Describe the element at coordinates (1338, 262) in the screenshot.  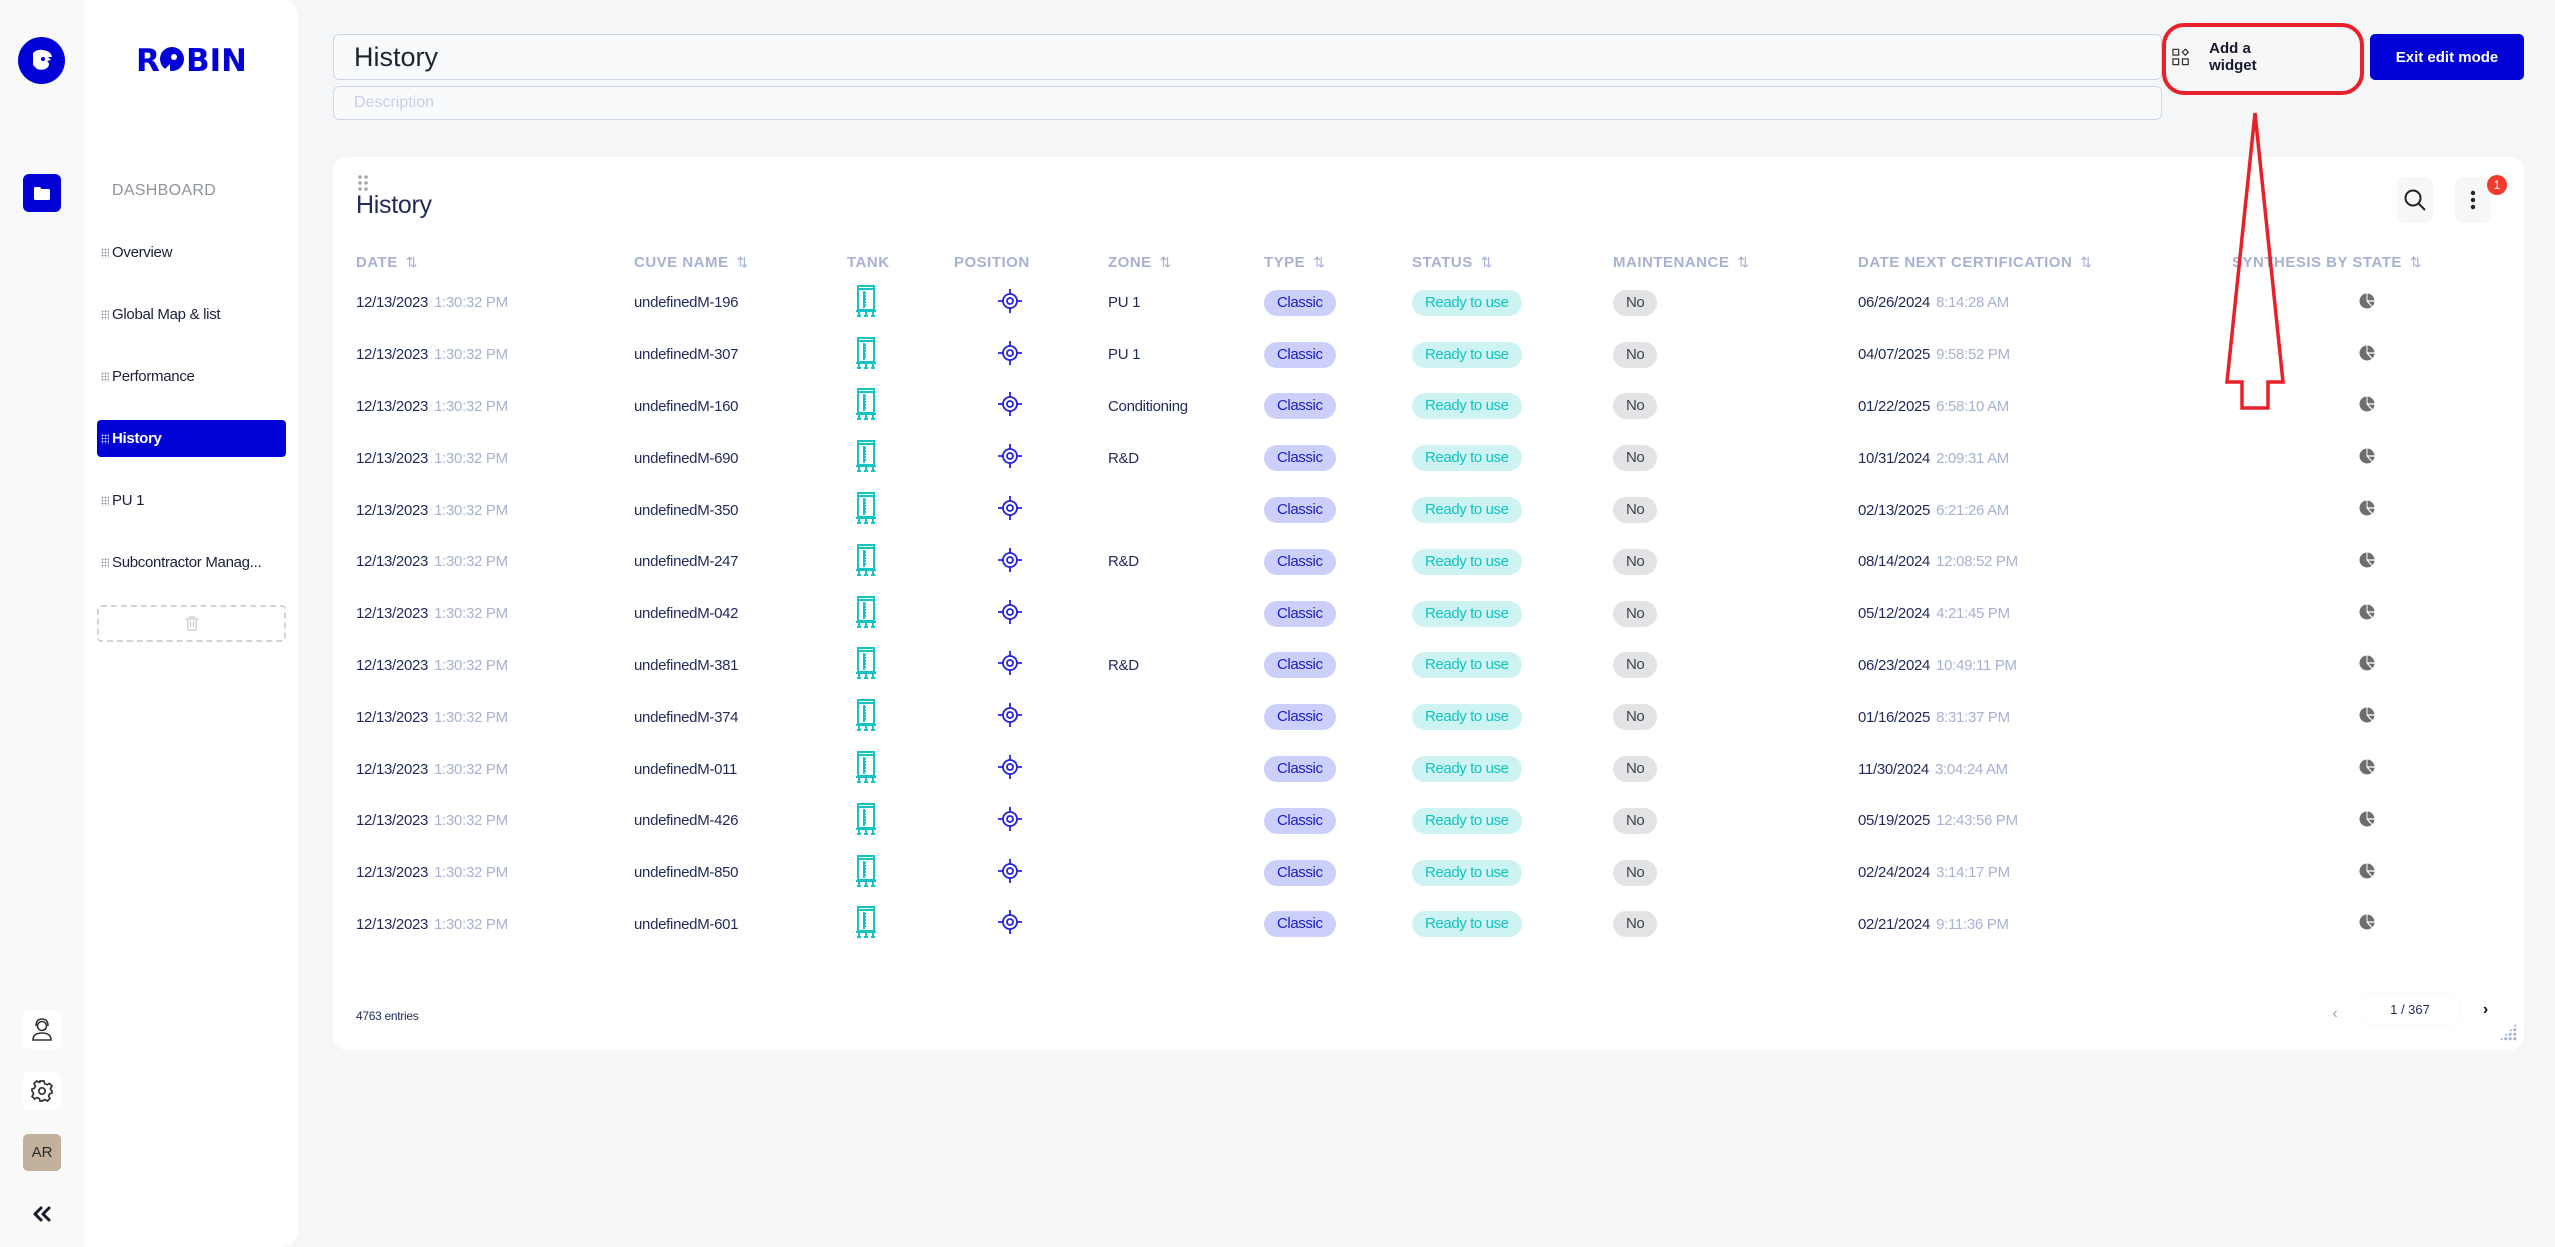
I see `column-header: TYPE ⇅` at that location.